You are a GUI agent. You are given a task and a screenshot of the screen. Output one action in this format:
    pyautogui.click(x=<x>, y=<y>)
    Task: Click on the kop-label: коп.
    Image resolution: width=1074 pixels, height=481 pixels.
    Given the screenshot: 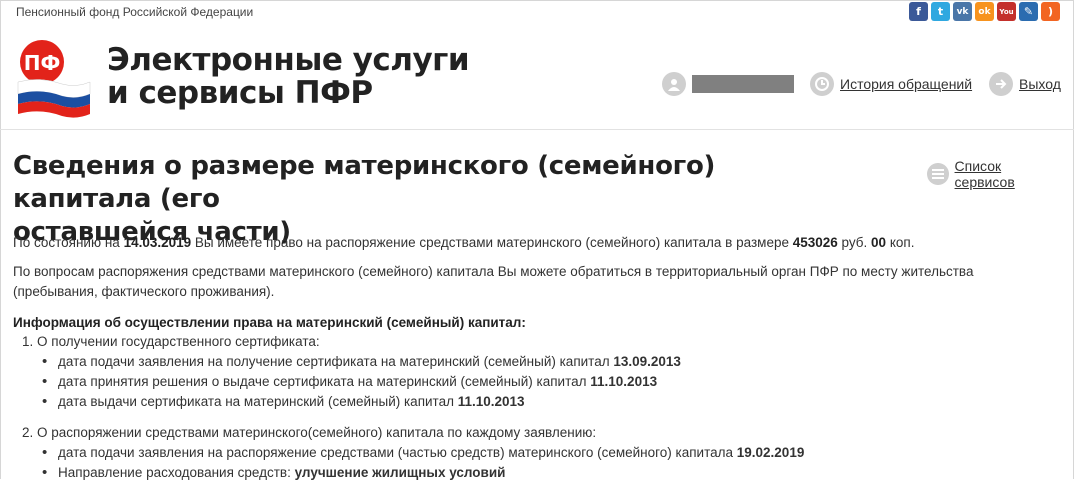 What is the action you would take?
    pyautogui.click(x=900, y=242)
    